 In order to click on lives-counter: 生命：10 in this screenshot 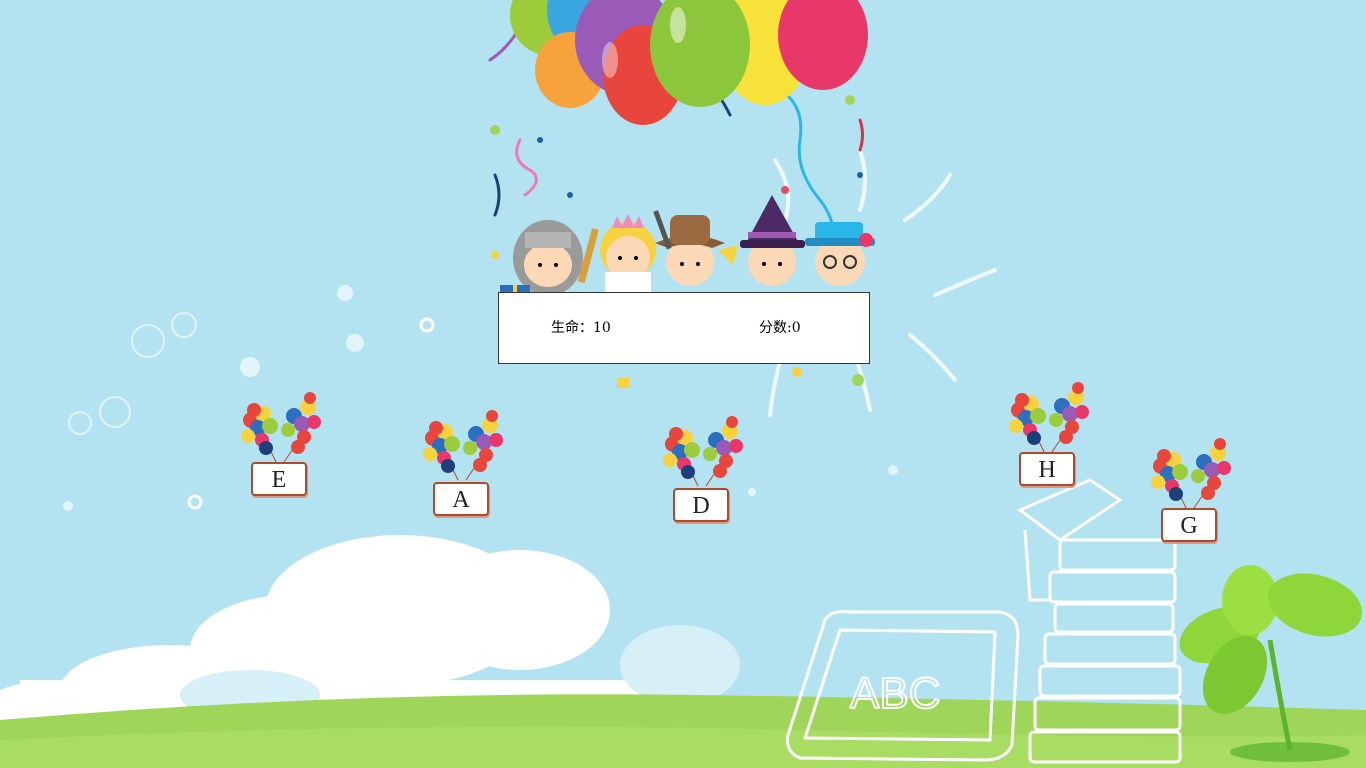, I will do `click(581, 328)`.